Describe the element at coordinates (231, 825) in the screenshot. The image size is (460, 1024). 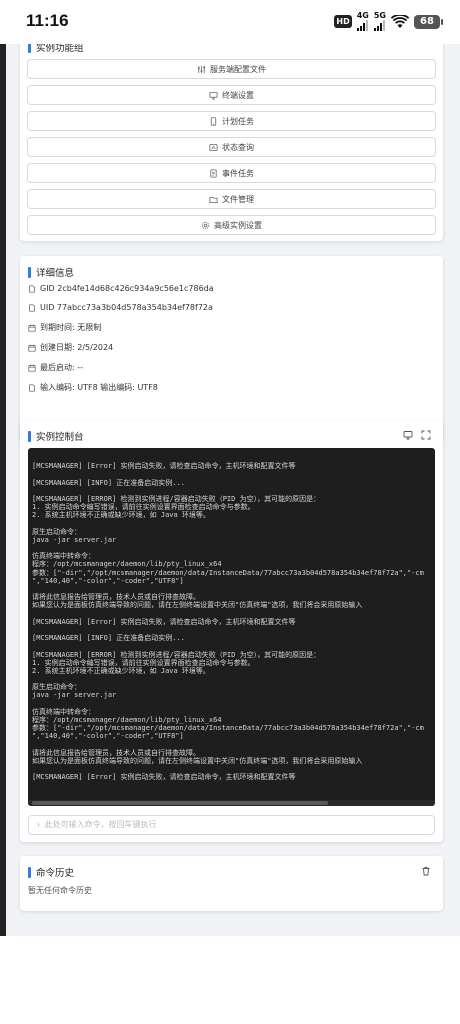
I see `command-input: › 此处可输入命令，按回车键执行` at that location.